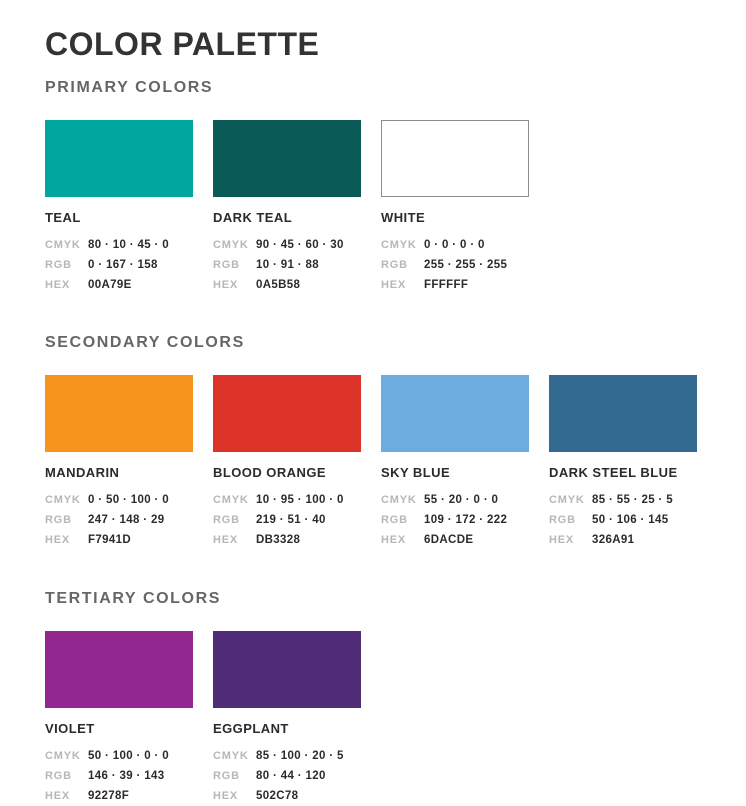  What do you see at coordinates (70, 728) in the screenshot?
I see `swatch-name: VIOLET` at bounding box center [70, 728].